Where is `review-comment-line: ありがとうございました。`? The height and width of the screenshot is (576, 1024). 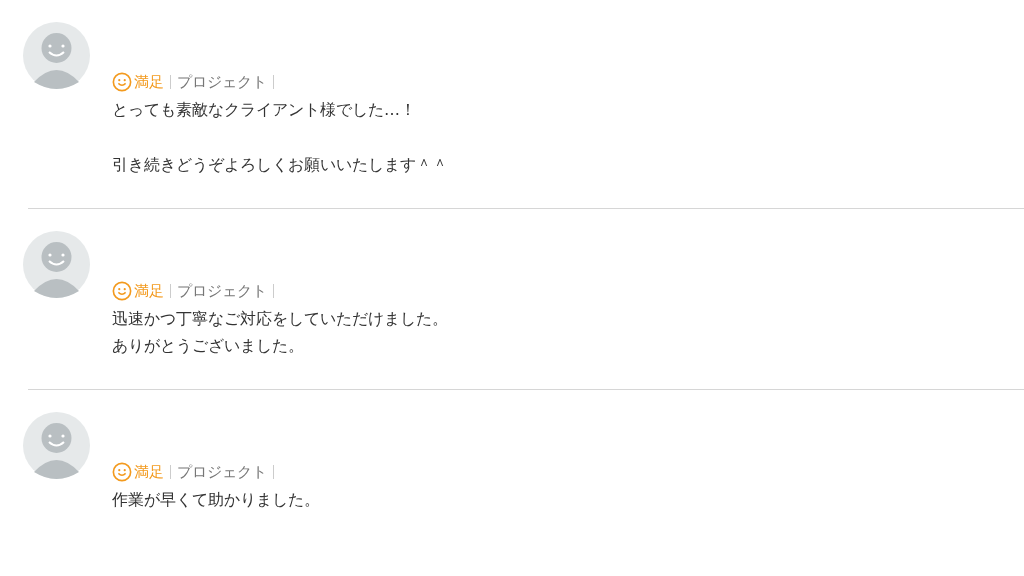
review-comment-line: ありがとうございました。 is located at coordinates (208, 346).